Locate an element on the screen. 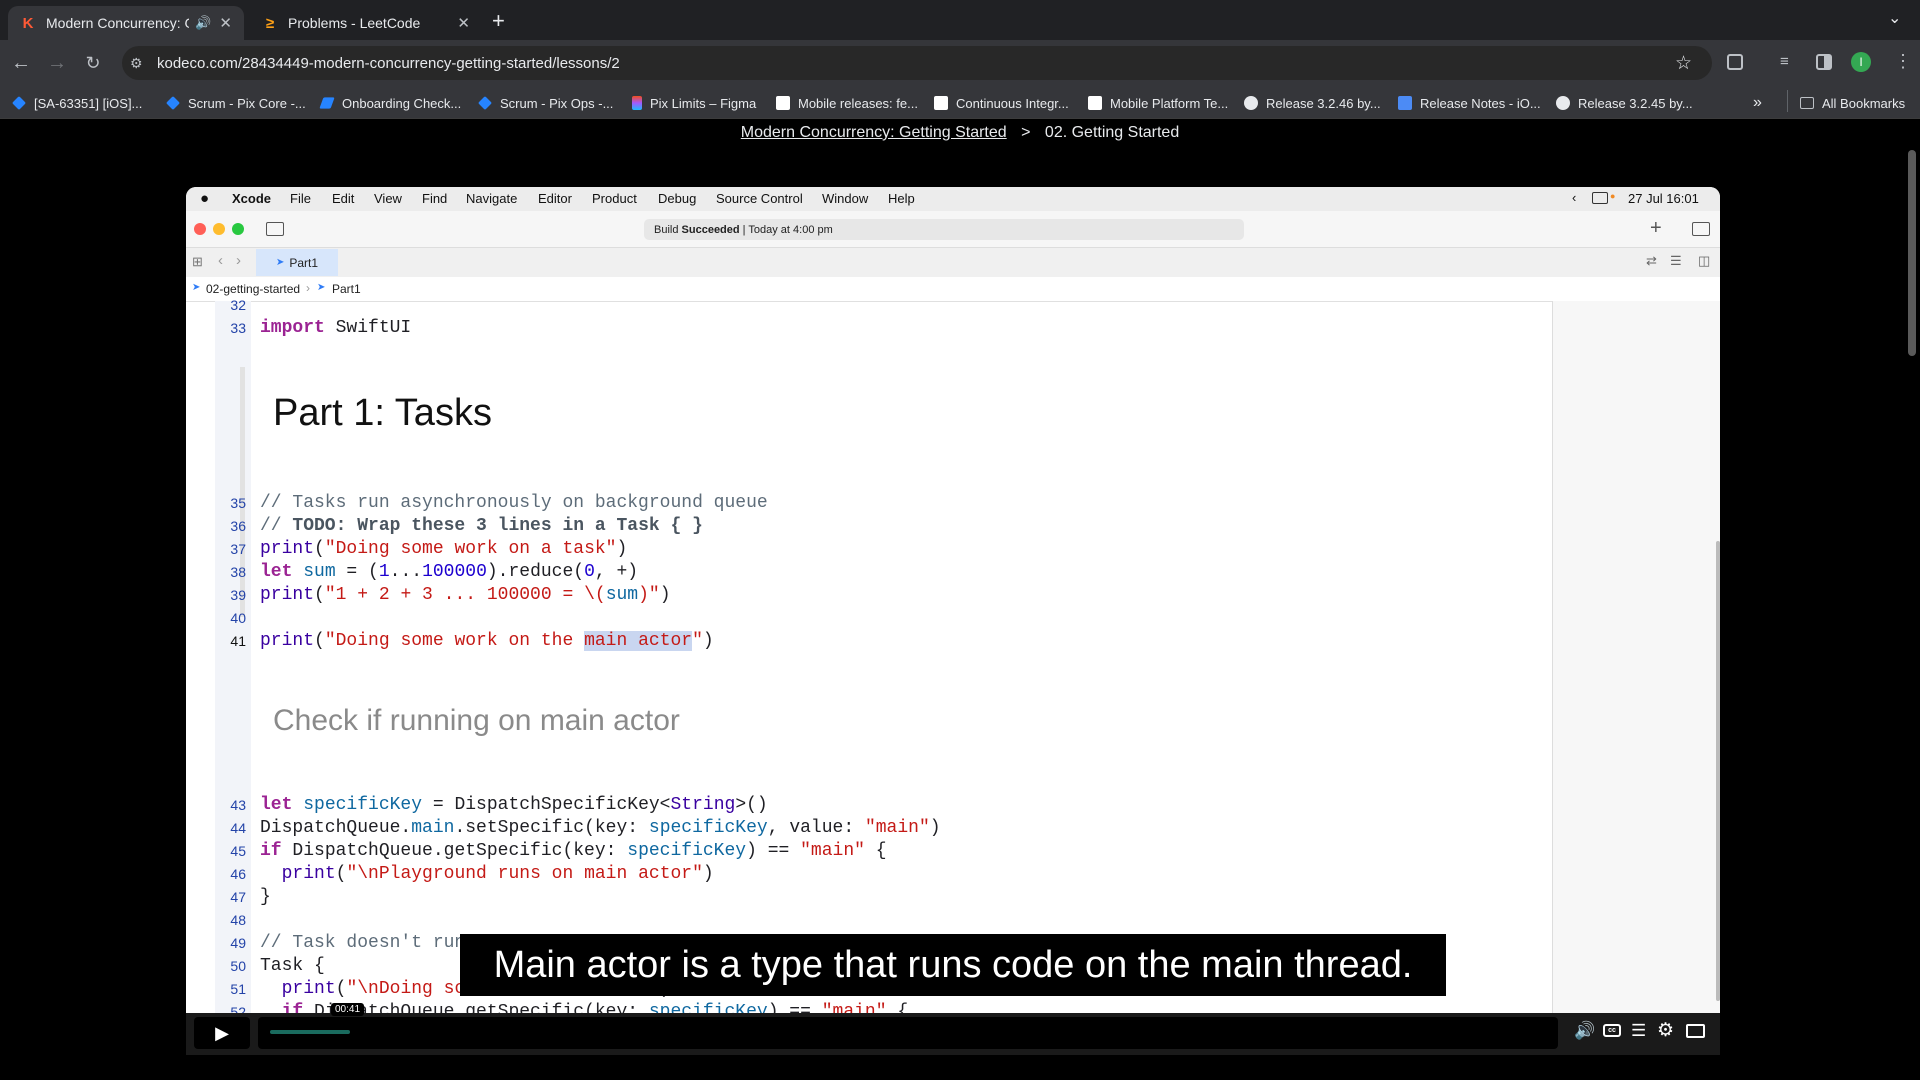 Image resolution: width=1920 pixels, height=1080 pixels. extensions-icon is located at coordinates (1735, 62).